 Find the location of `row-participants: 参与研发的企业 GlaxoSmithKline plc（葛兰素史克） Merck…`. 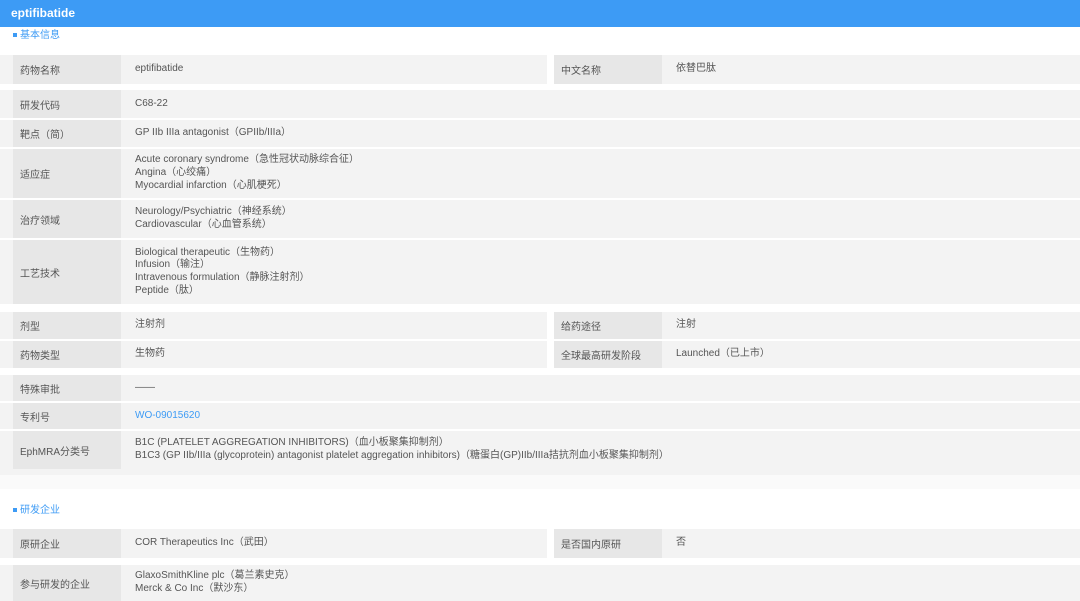

row-participants: 参与研发的企业 GlaxoSmithKline plc（葛兰素史克） Merck… is located at coordinates (546, 583).